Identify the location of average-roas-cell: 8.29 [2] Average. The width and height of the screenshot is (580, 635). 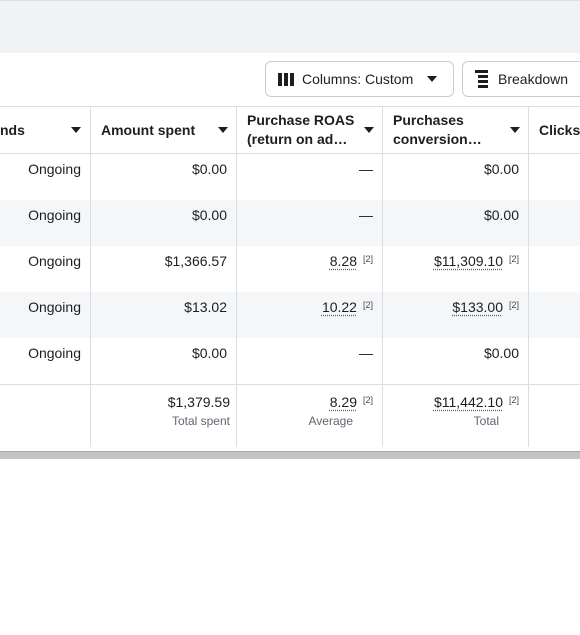
(309, 416).